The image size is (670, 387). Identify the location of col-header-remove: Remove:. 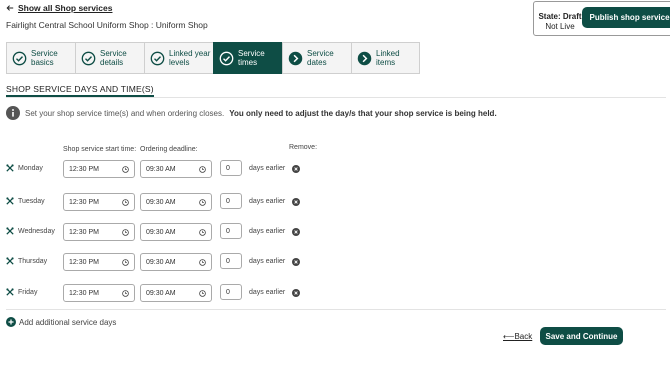
(303, 147).